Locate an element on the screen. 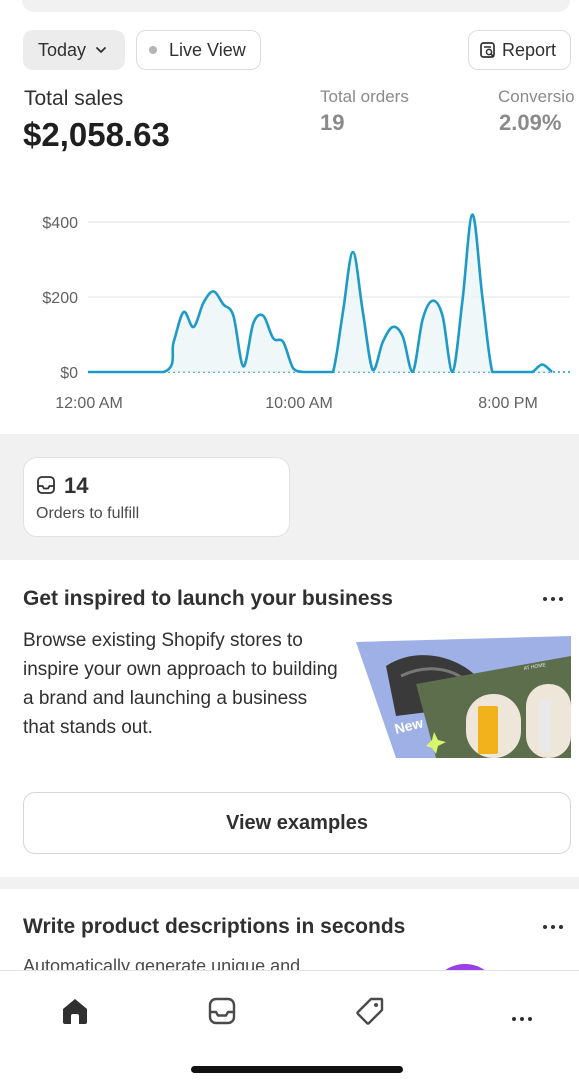  tab-products is located at coordinates (370, 1011).